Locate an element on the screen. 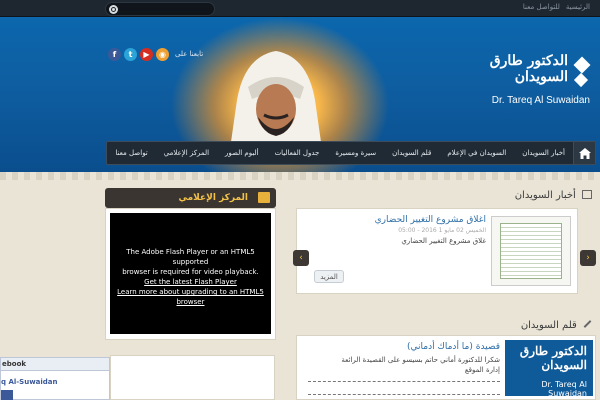 The width and height of the screenshot is (600, 400). facebook-widget-header: ebook is located at coordinates (55, 364).